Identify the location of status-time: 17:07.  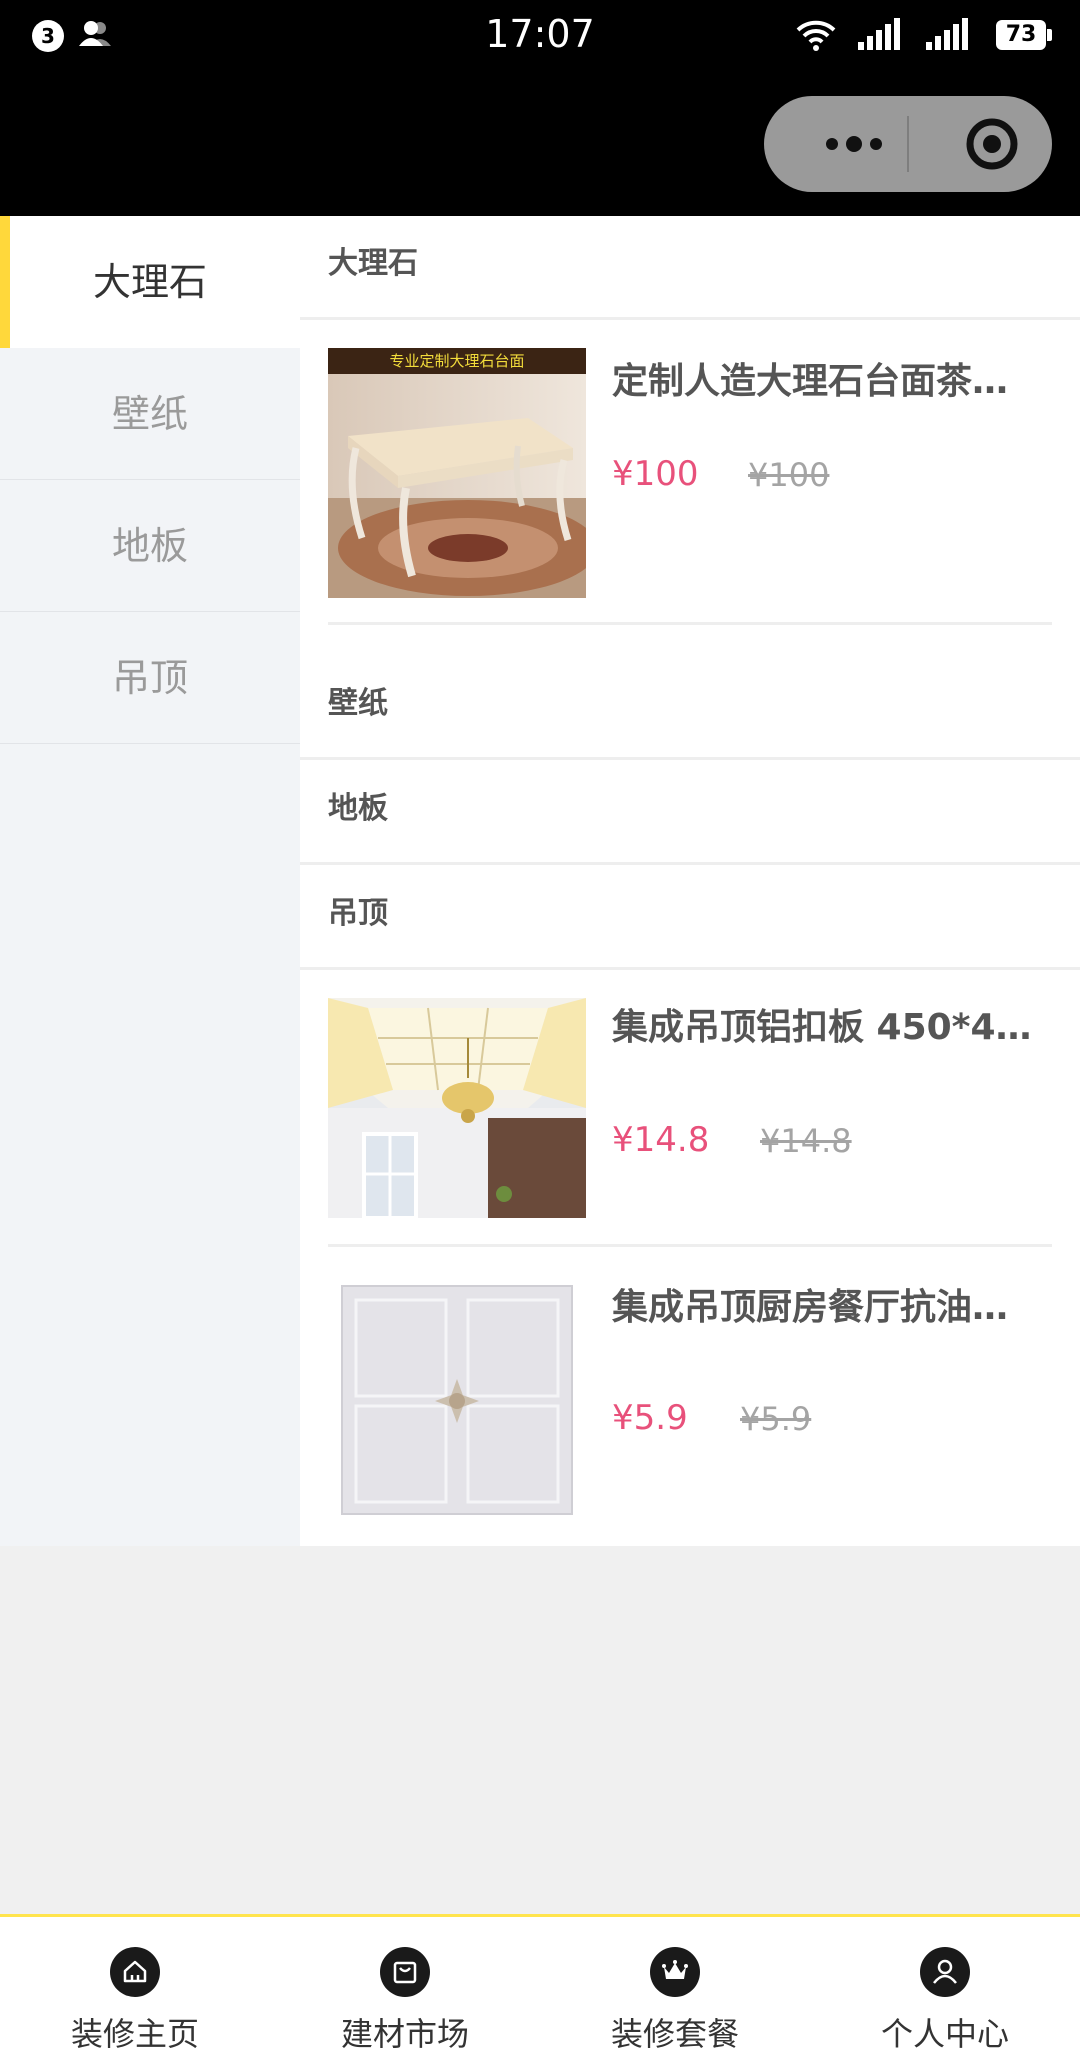
(540, 34).